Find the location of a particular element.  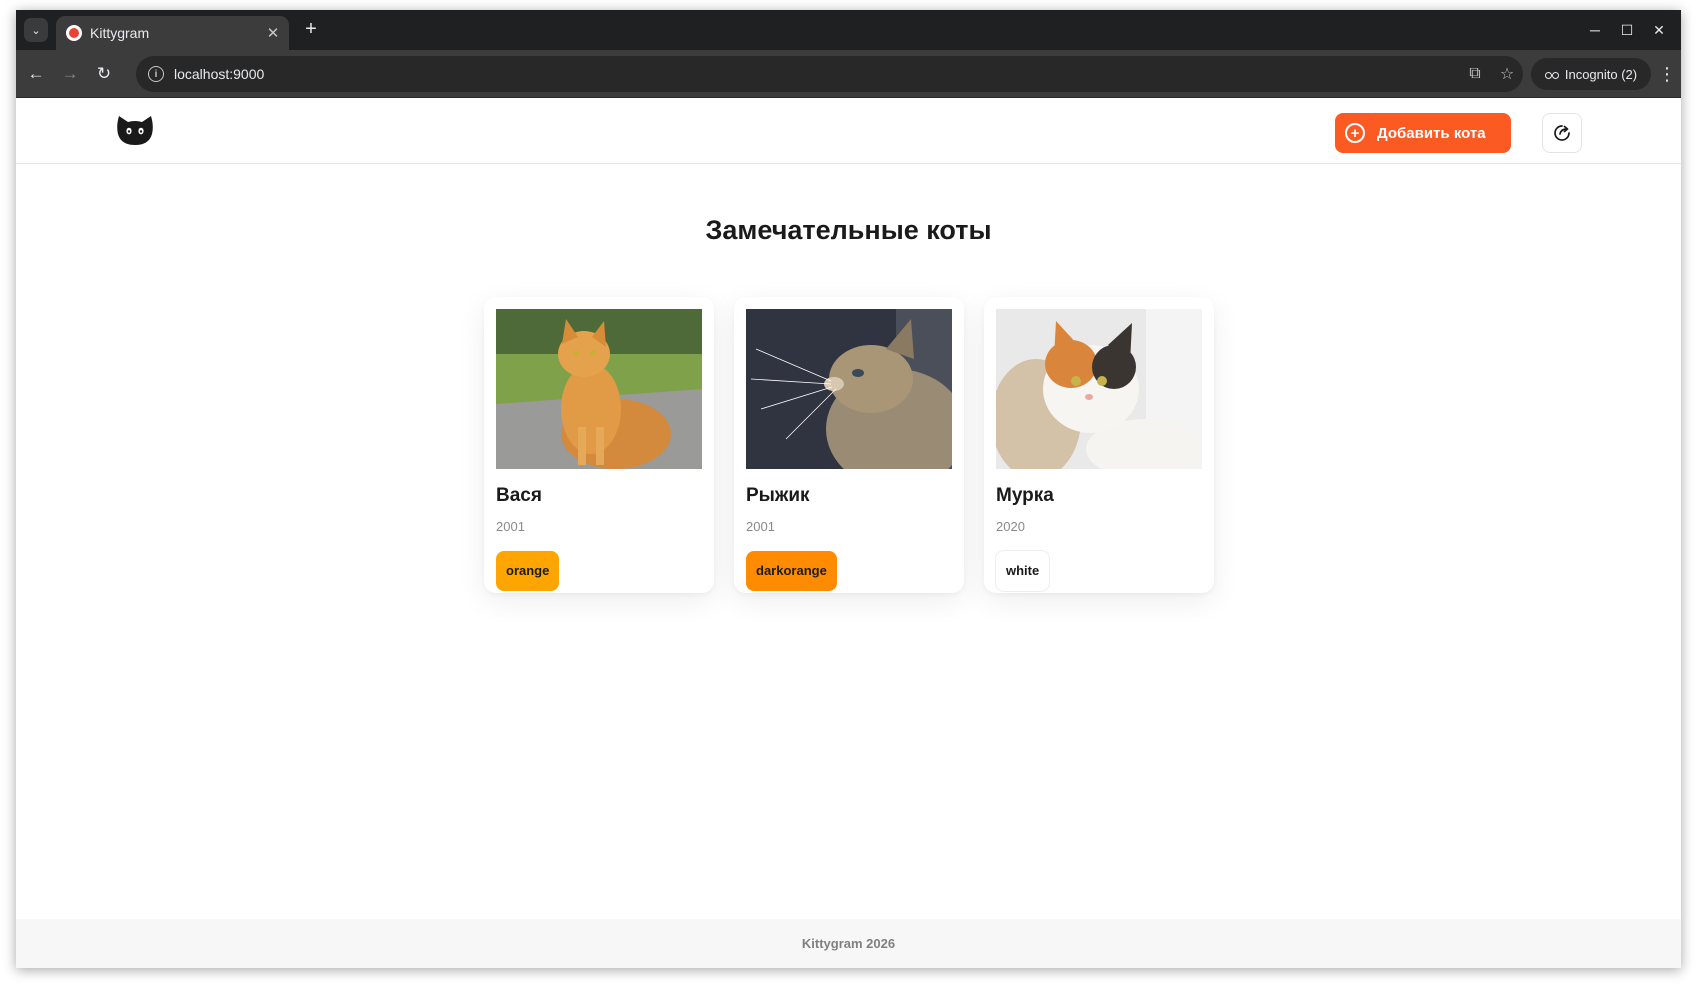

address-bar: i localhost:9000 ⧉ ☆ is located at coordinates (829, 74).